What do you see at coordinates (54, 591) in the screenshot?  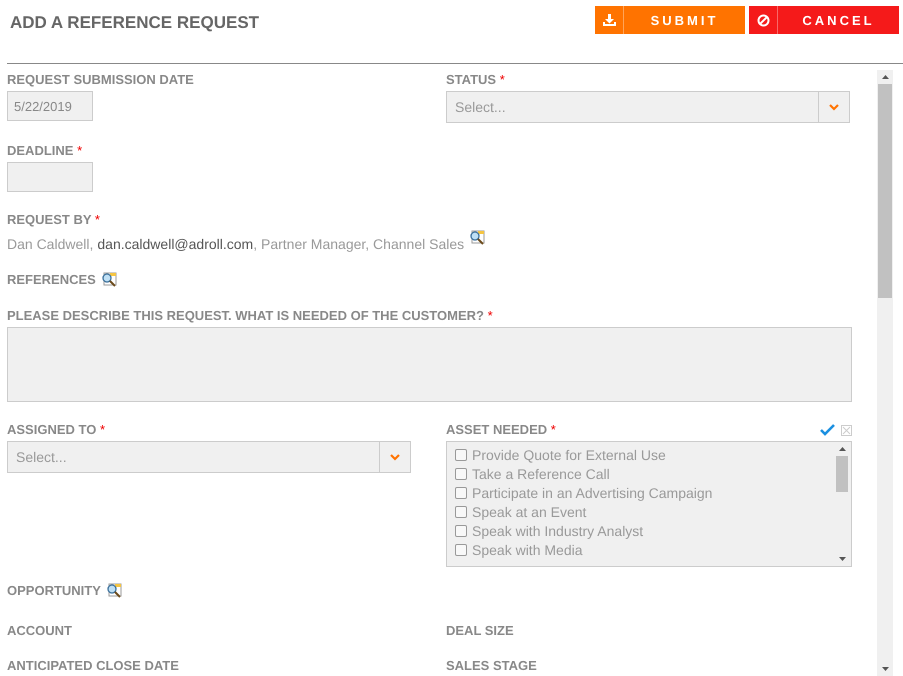 I see `field-label: OPPORTUNITY` at bounding box center [54, 591].